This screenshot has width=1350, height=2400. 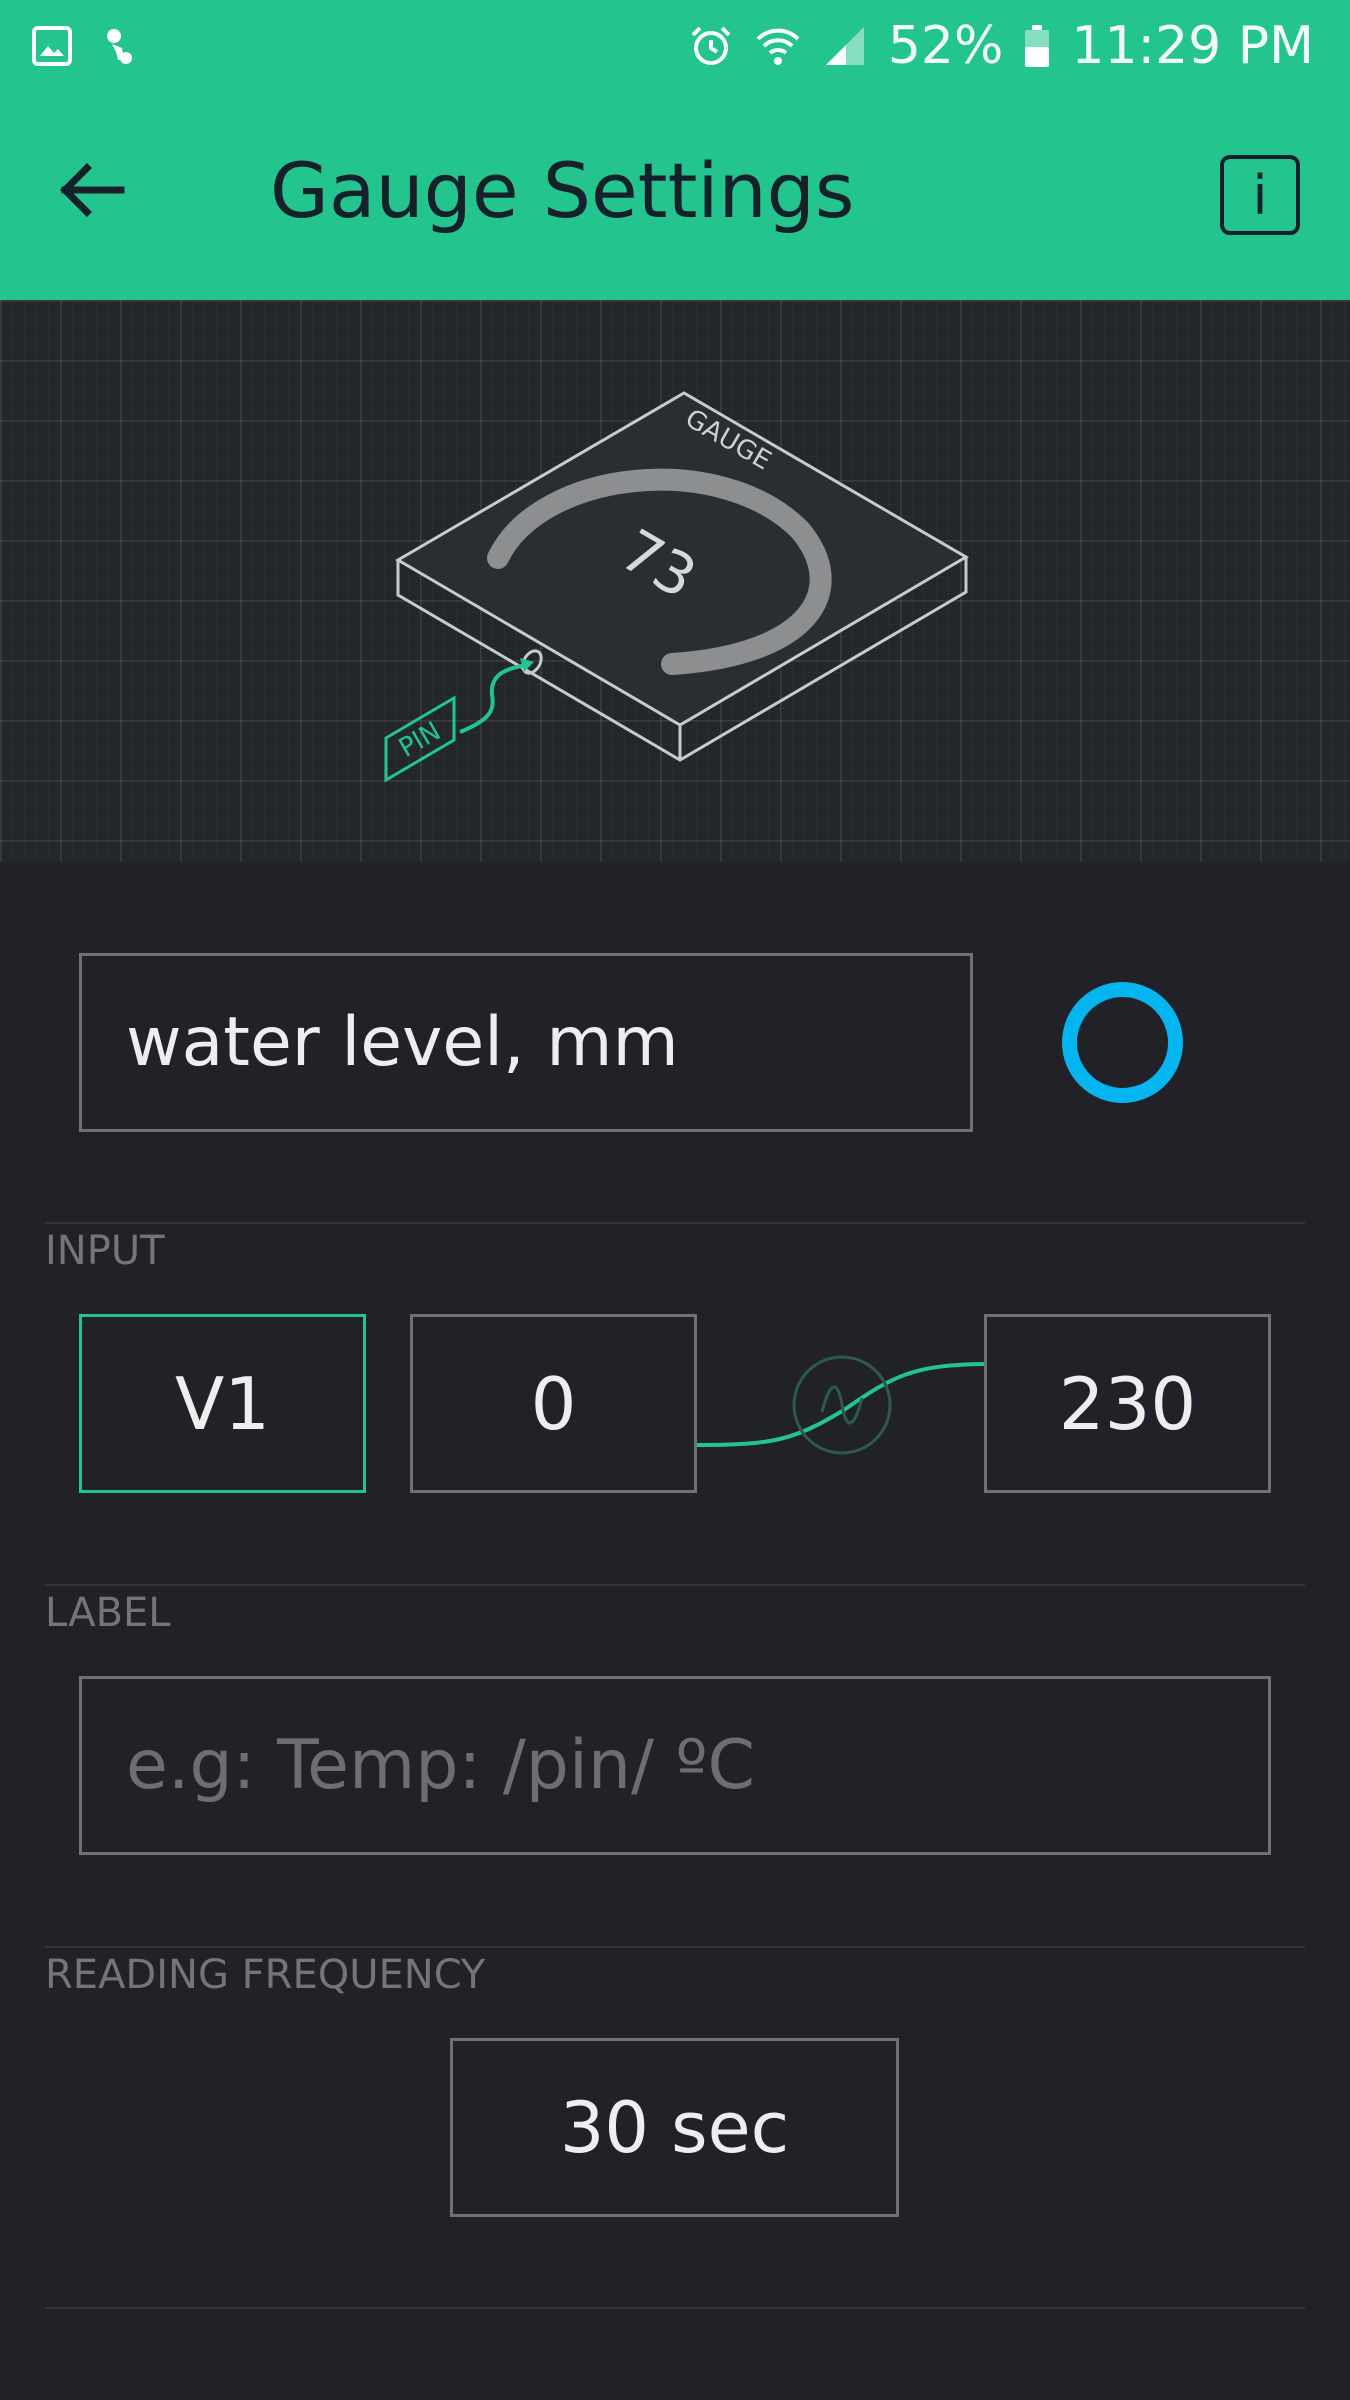 What do you see at coordinates (105, 1251) in the screenshot?
I see `input-section-label: INPUT` at bounding box center [105, 1251].